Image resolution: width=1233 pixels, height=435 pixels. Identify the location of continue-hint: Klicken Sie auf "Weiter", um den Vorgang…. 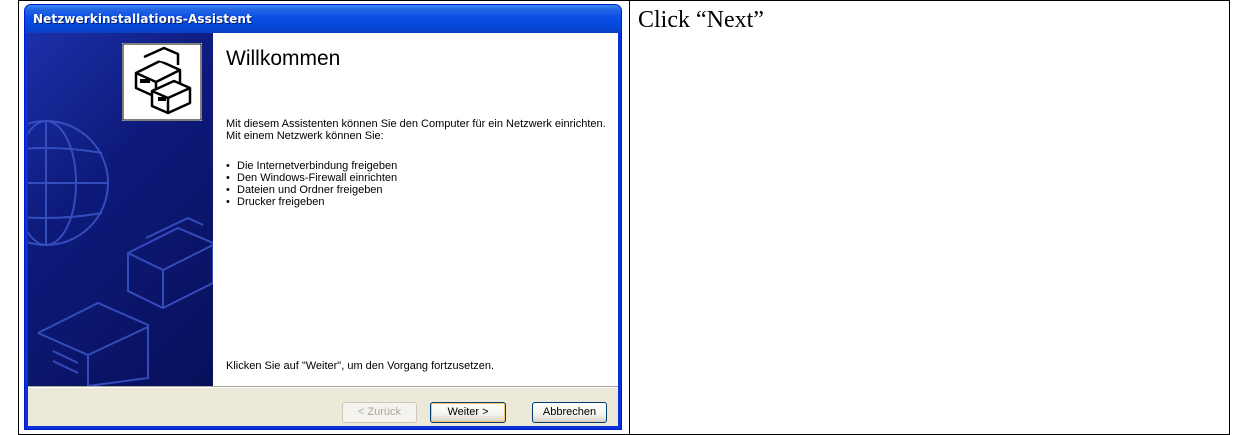
(360, 366).